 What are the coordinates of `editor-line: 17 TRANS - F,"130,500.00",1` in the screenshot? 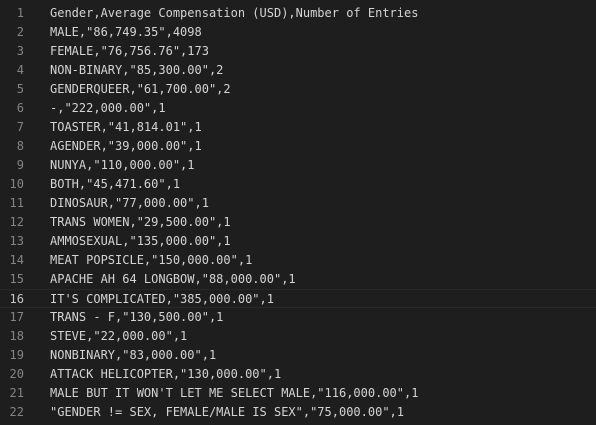 It's located at (298, 317).